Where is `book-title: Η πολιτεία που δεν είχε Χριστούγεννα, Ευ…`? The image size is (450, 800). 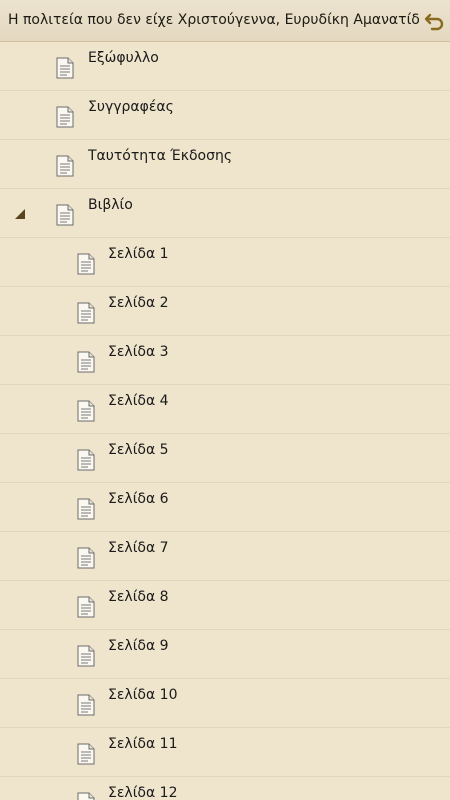
book-title: Η πολιτεία που δεν είχε Χριστούγεννα, Ευ… is located at coordinates (214, 20).